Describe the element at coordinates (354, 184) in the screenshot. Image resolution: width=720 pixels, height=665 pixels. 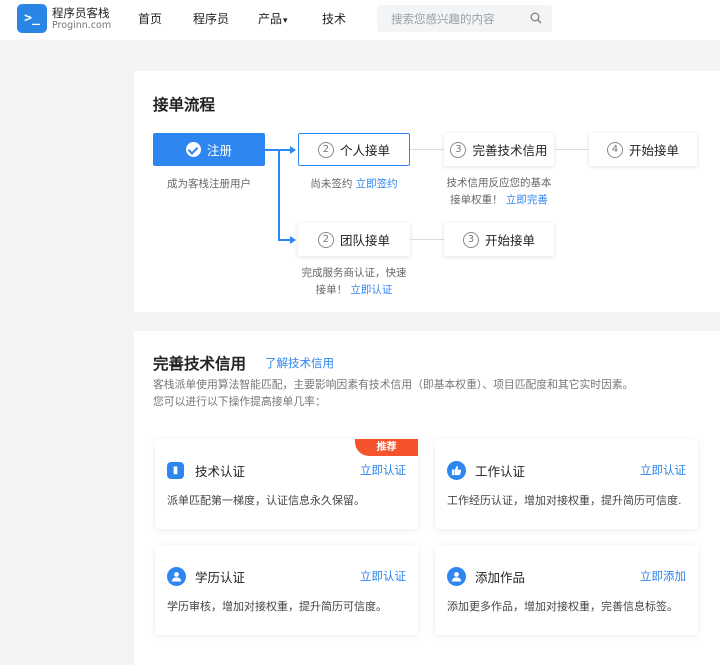
I see `personal-order-desc: 尚未签约 立即签约` at that location.